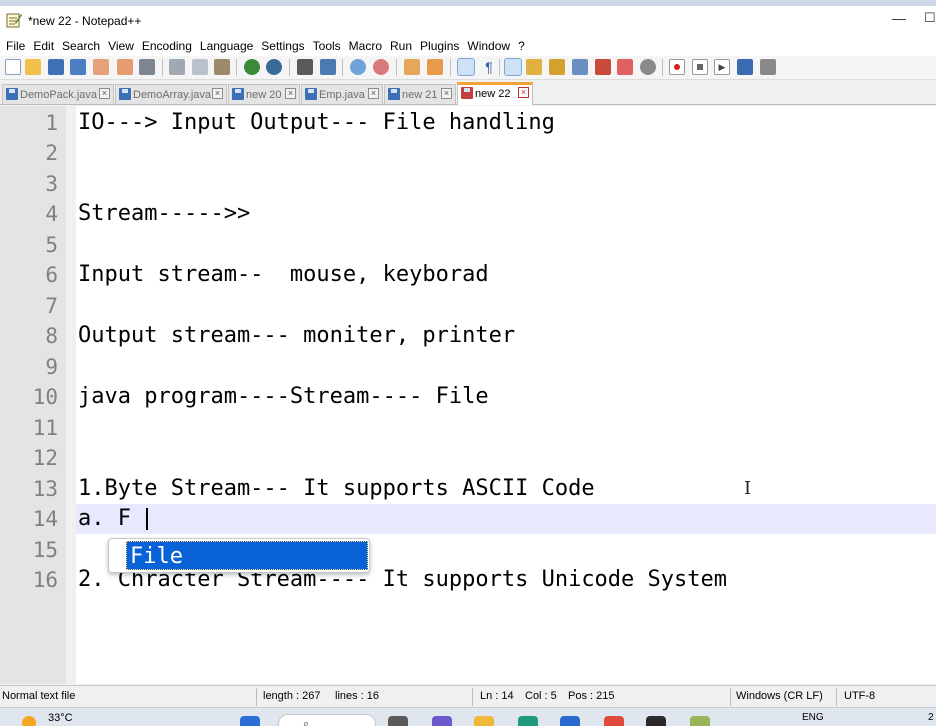 The image size is (936, 726). Describe the element at coordinates (39, 696) in the screenshot. I see `status-file-type: Normal text file` at that location.